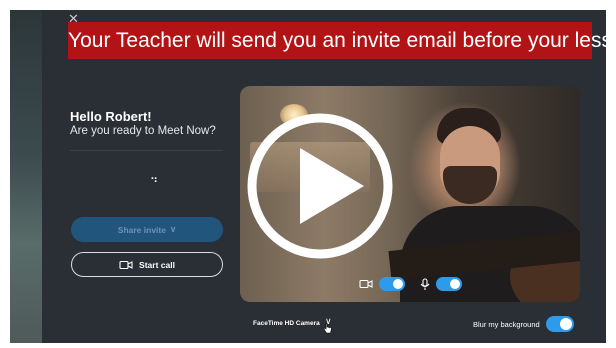  I want to click on microphone-icon, so click(425, 283).